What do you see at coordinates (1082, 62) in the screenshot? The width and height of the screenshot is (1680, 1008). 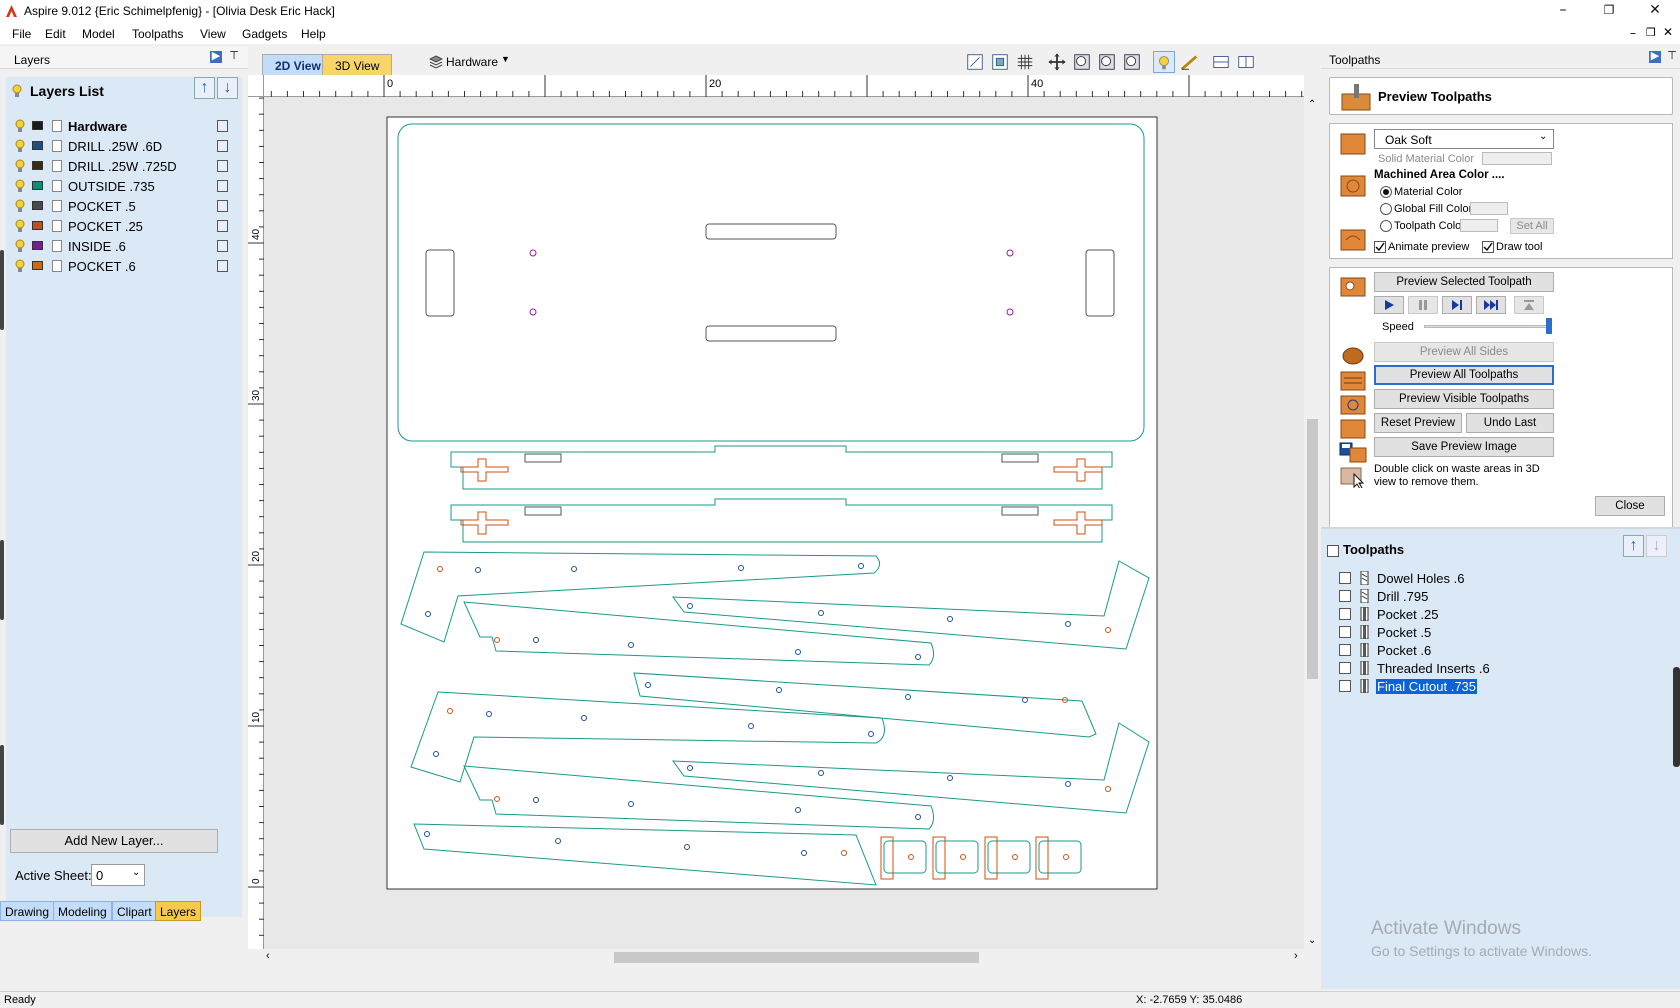 I see `zoom-icon` at bounding box center [1082, 62].